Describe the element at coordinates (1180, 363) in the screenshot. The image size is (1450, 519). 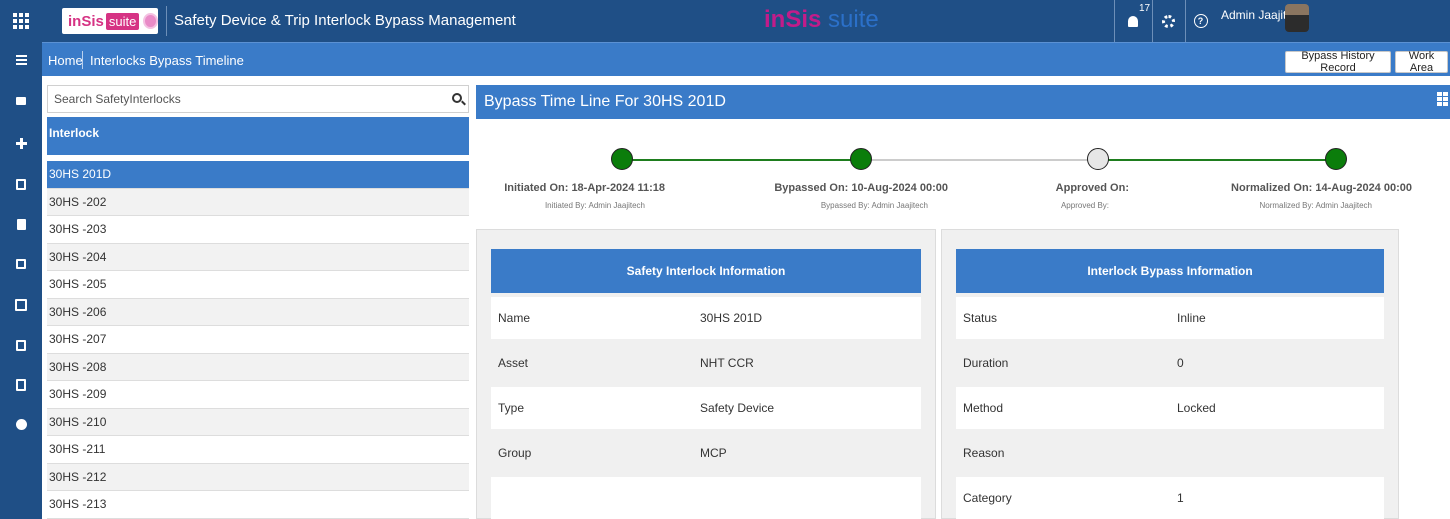
I see `info-value: 0` at that location.